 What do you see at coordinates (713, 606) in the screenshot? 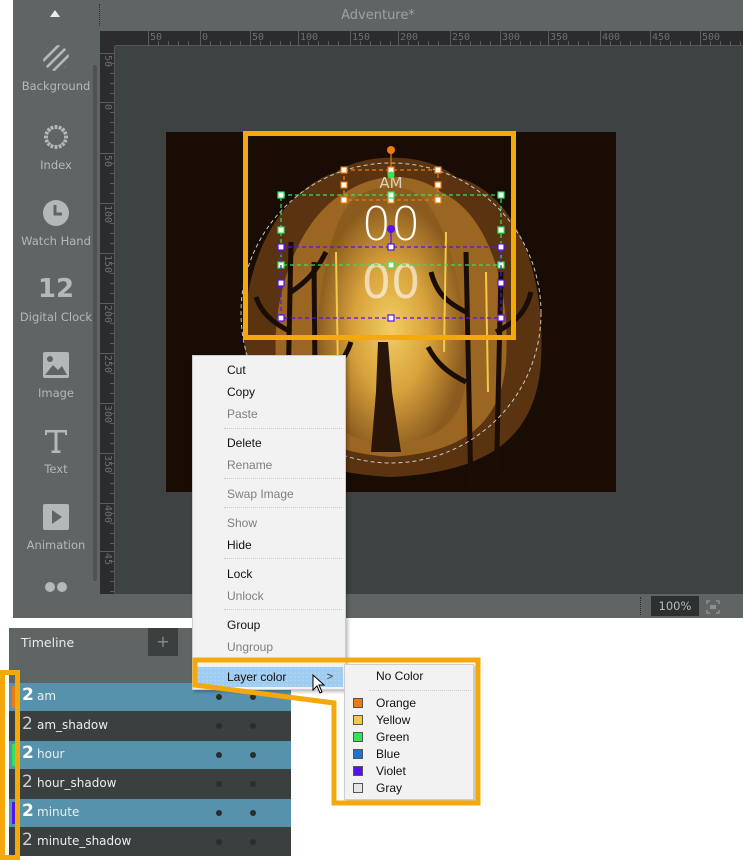
I see `fit-to-screen-icon` at bounding box center [713, 606].